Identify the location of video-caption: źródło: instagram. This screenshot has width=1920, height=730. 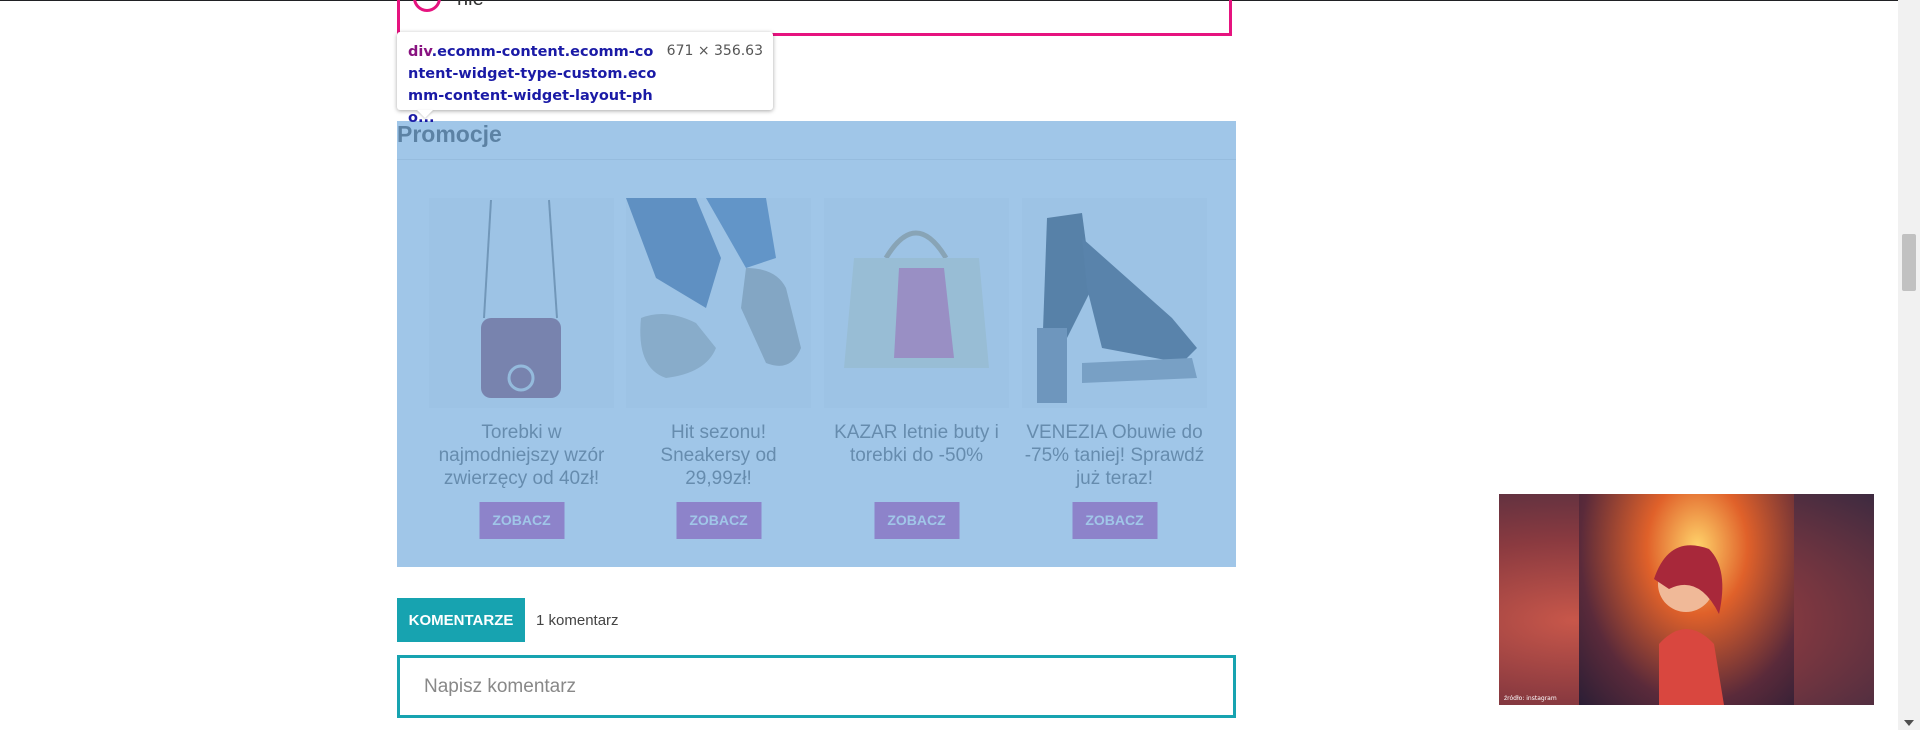
(1530, 698).